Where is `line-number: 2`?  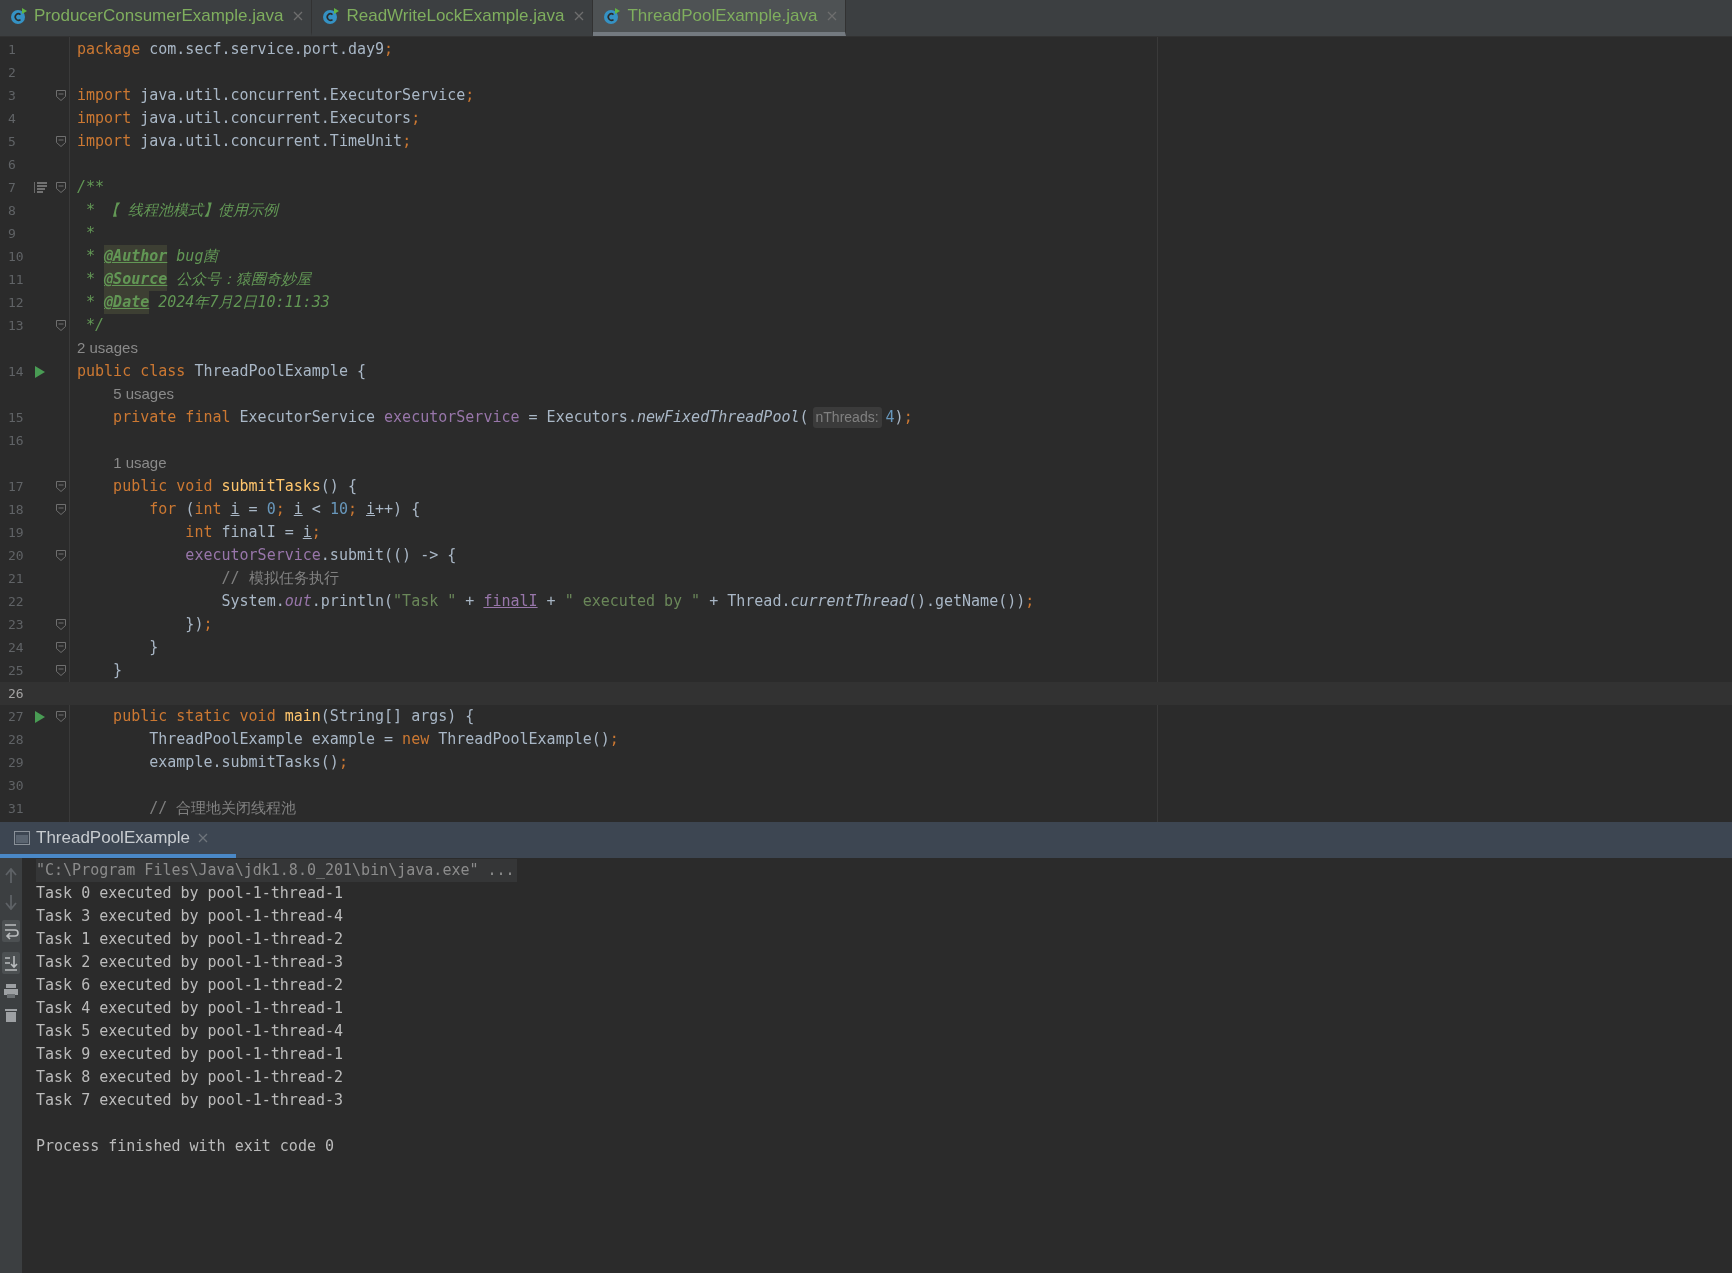 line-number: 2 is located at coordinates (12, 72).